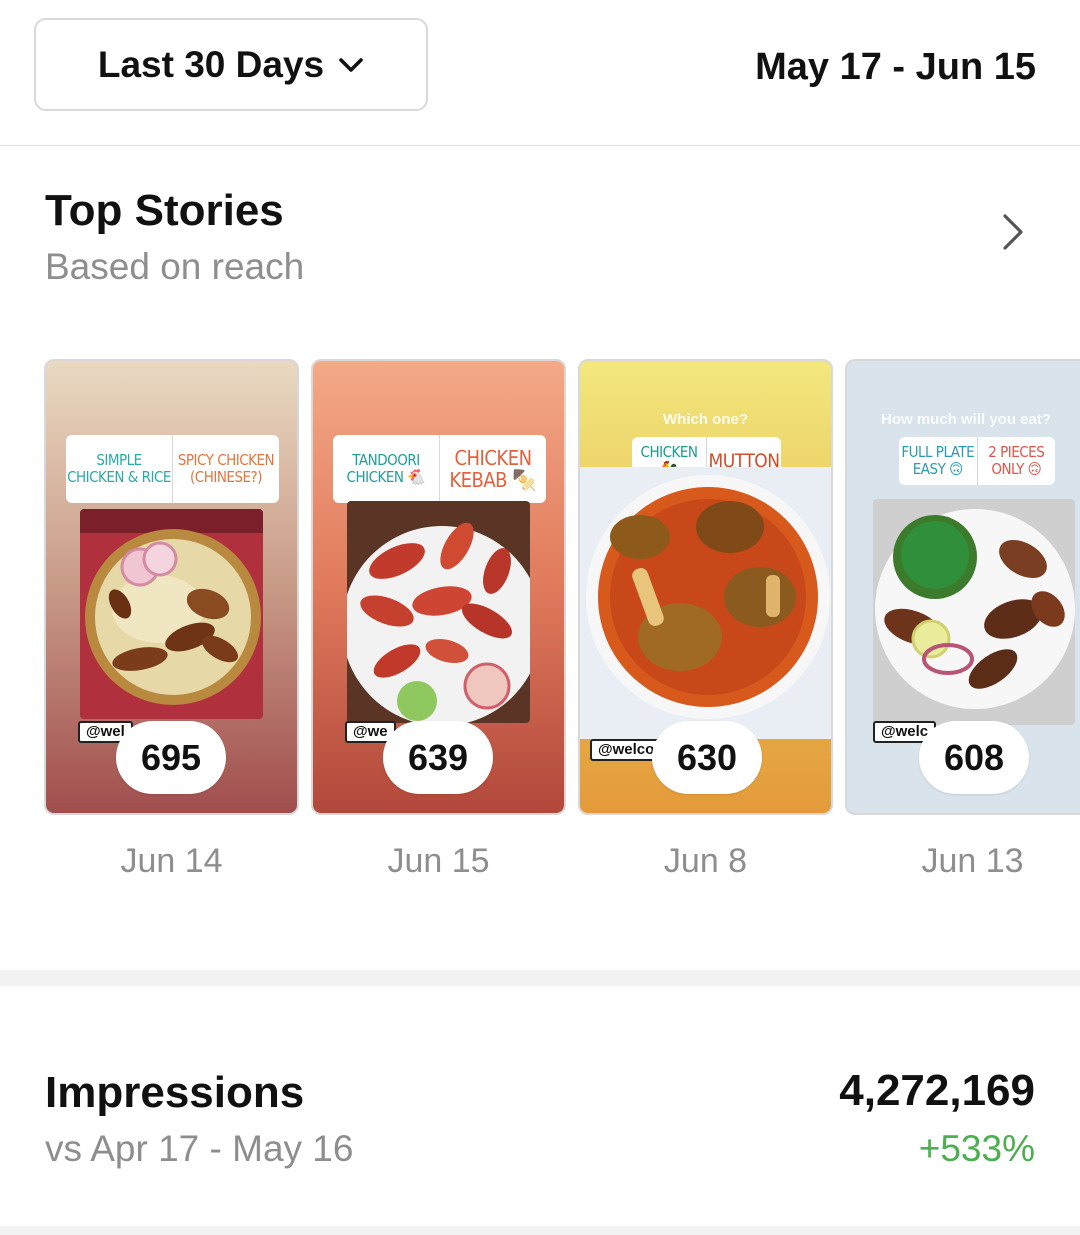 The image size is (1080, 1235). Describe the element at coordinates (175, 1092) in the screenshot. I see `impressions-title: Impressions` at that location.